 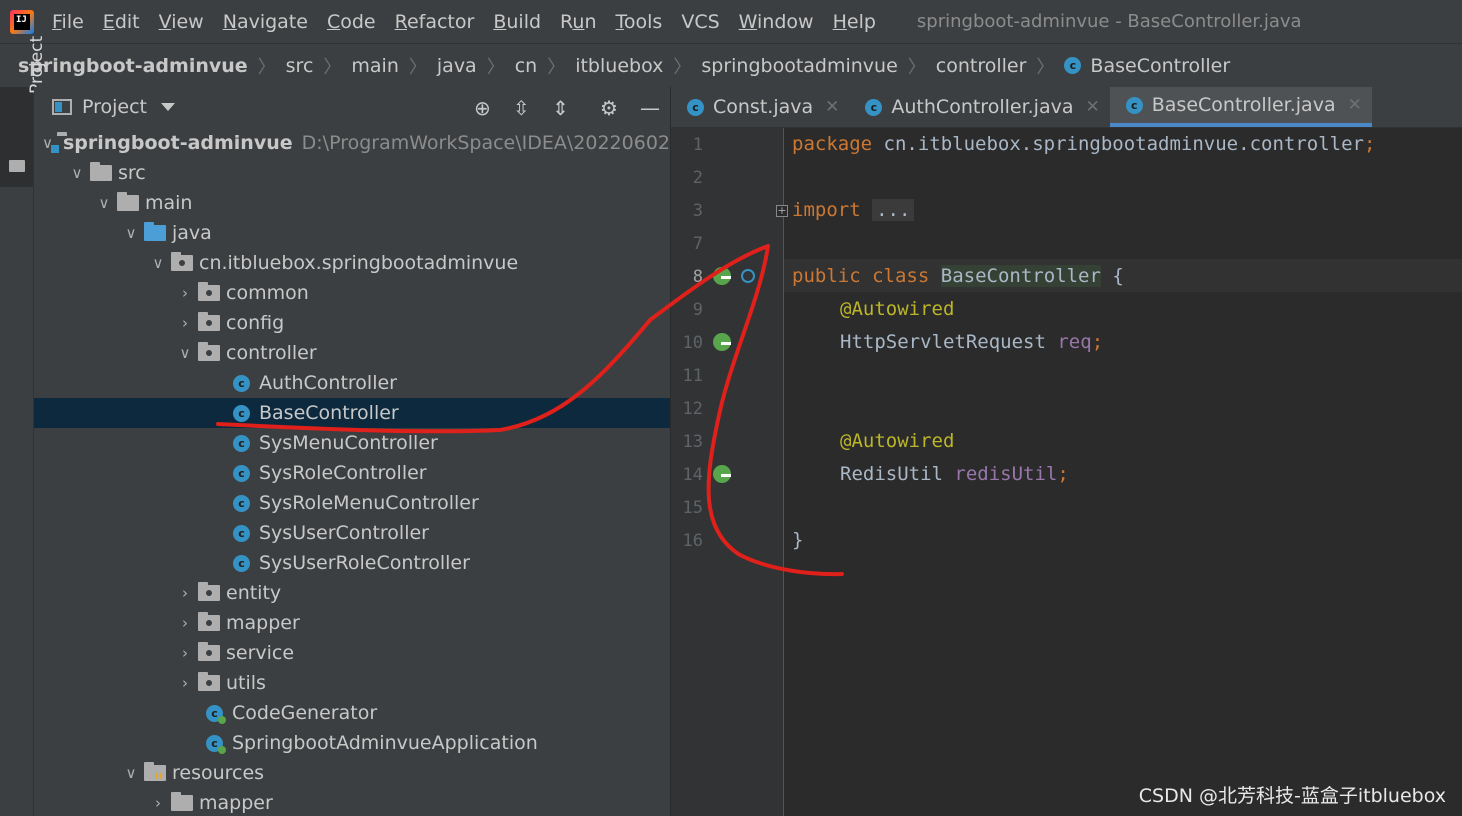 What do you see at coordinates (260, 653) in the screenshot?
I see `tree-item-label: service` at bounding box center [260, 653].